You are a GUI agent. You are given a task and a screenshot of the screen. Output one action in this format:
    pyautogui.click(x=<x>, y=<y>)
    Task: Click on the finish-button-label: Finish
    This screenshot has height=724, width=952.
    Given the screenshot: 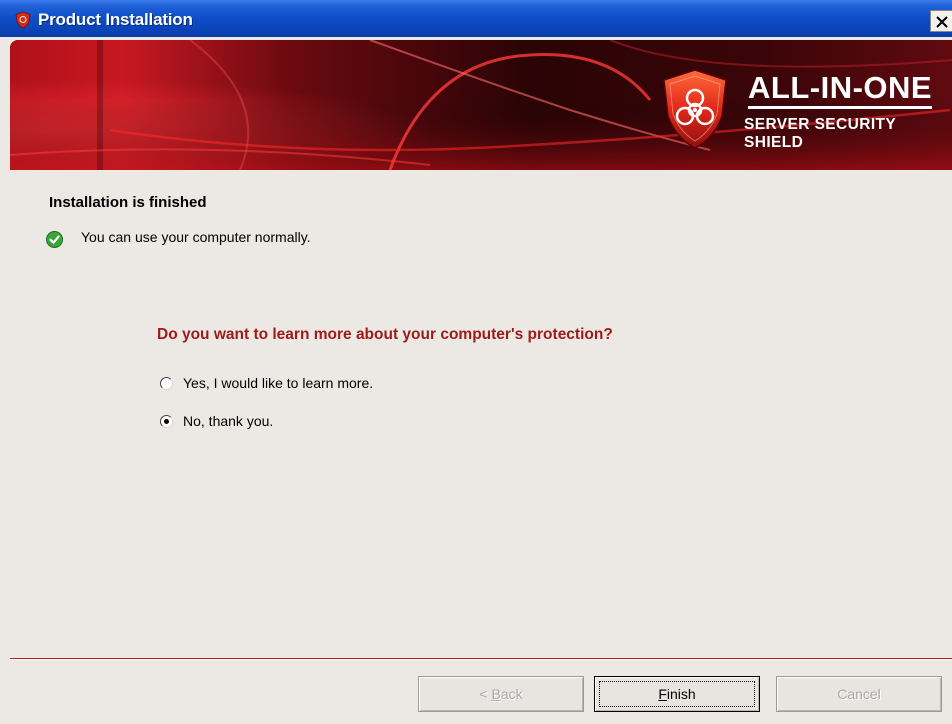 What is the action you would take?
    pyautogui.click(x=677, y=694)
    